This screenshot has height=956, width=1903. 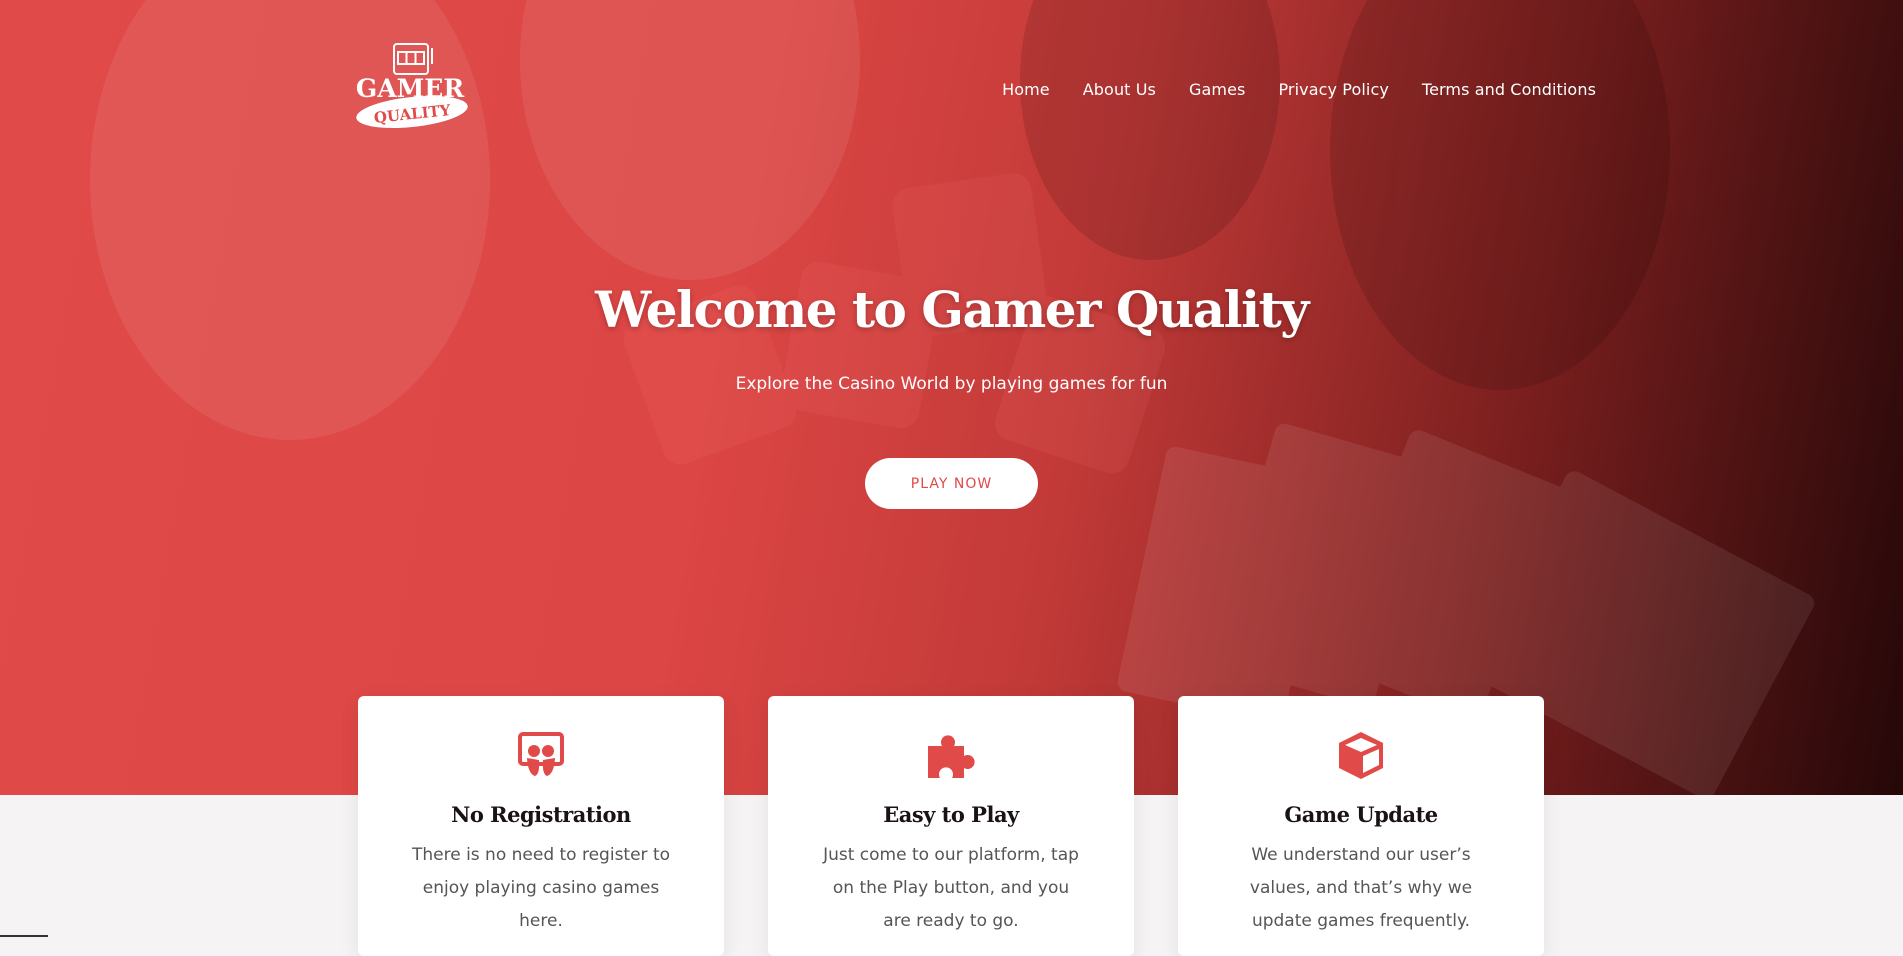 What do you see at coordinates (1361, 755) in the screenshot?
I see `cube-icon` at bounding box center [1361, 755].